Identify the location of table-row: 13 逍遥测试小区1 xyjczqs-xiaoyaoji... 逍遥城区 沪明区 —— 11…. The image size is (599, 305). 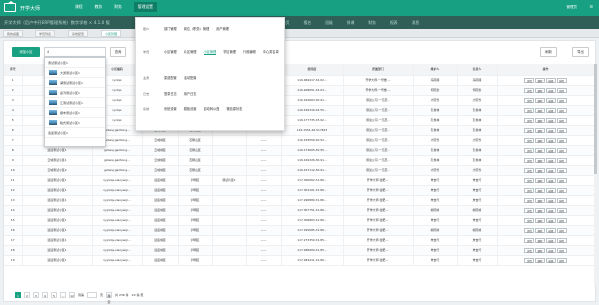
(299, 200).